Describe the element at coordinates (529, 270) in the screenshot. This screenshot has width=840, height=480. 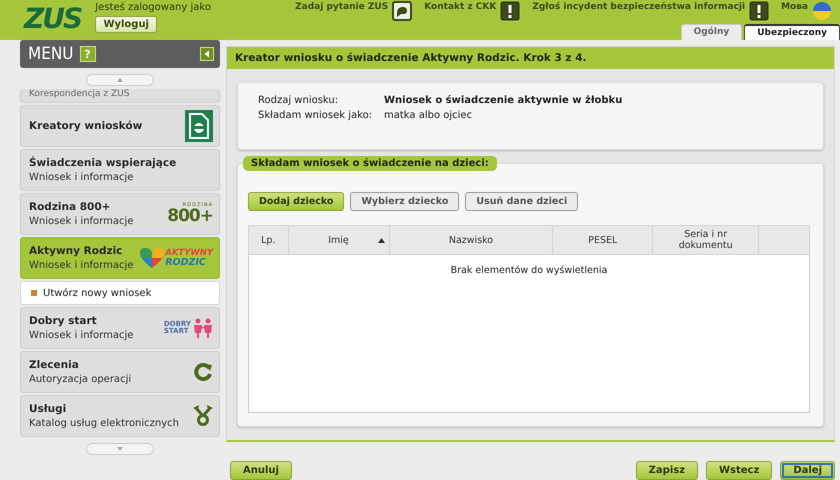
I see `empty-table-message: Brak elementów do wyświetlenia` at that location.